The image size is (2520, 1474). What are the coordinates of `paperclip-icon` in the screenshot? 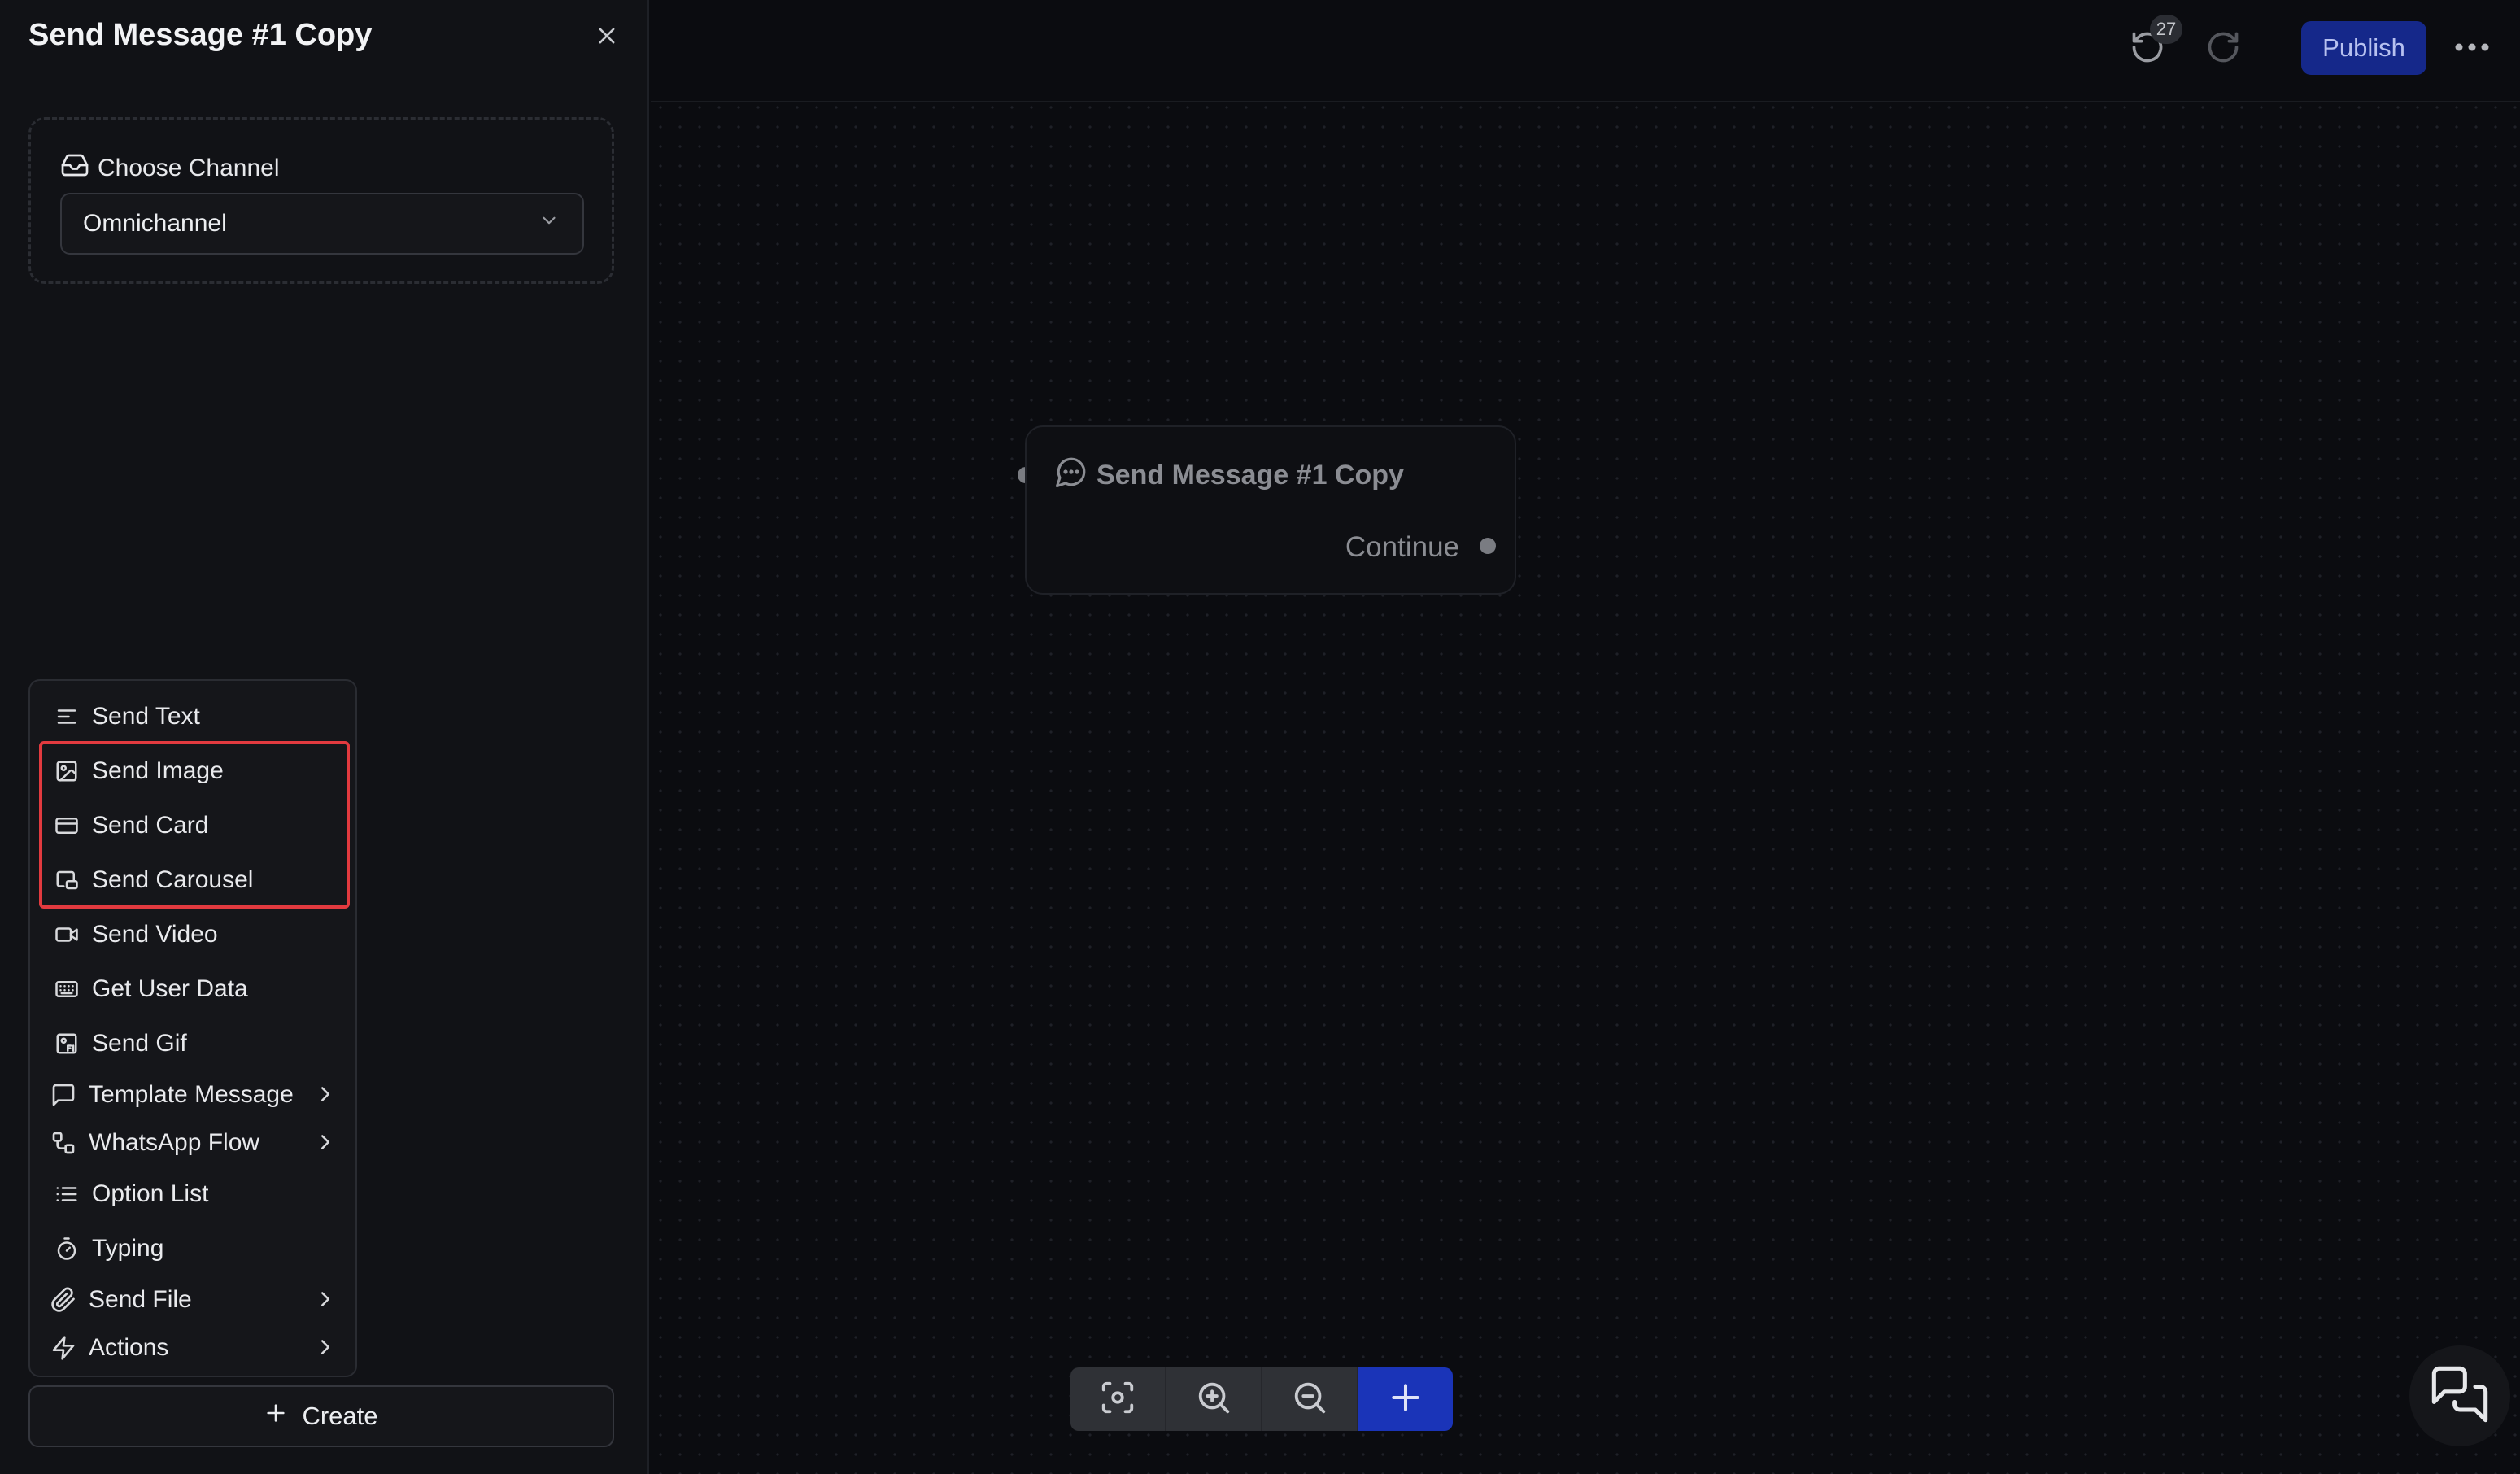 It's located at (64, 1300).